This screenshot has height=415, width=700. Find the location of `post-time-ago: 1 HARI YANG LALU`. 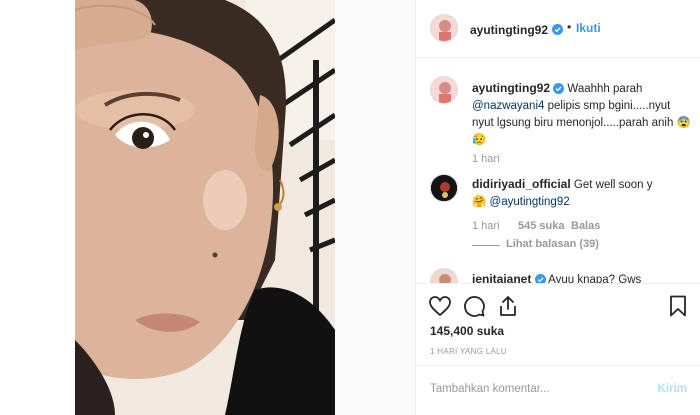

post-time-ago: 1 HARI YANG LALU is located at coordinates (468, 351).